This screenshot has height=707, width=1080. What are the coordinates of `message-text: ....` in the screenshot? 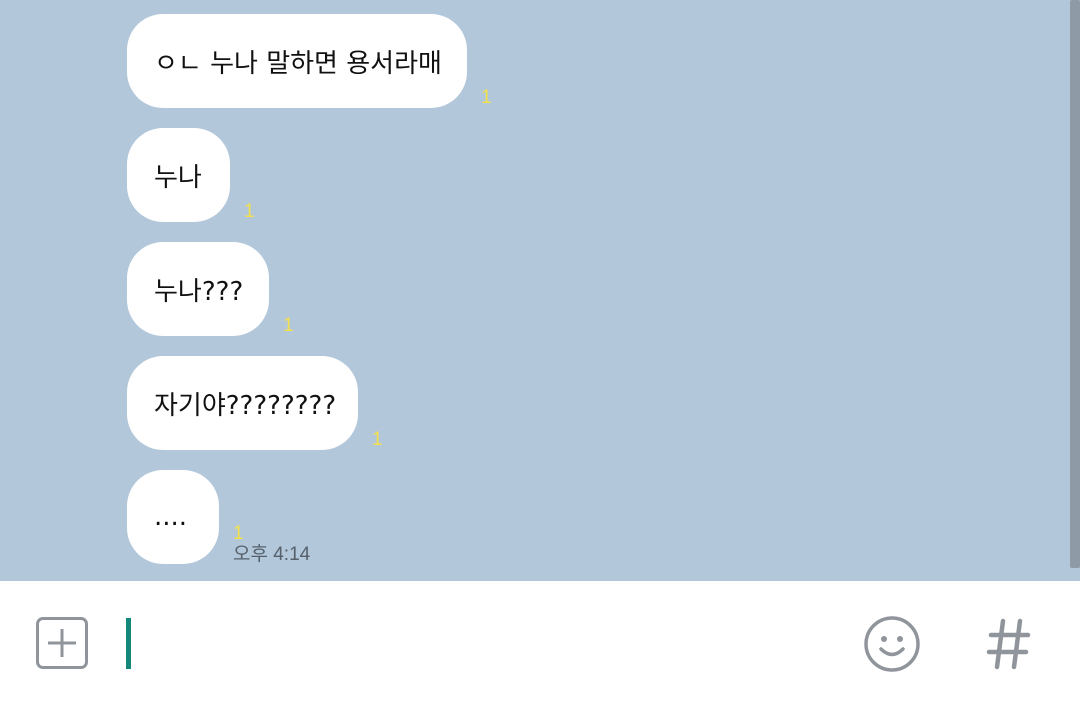 It's located at (171, 517).